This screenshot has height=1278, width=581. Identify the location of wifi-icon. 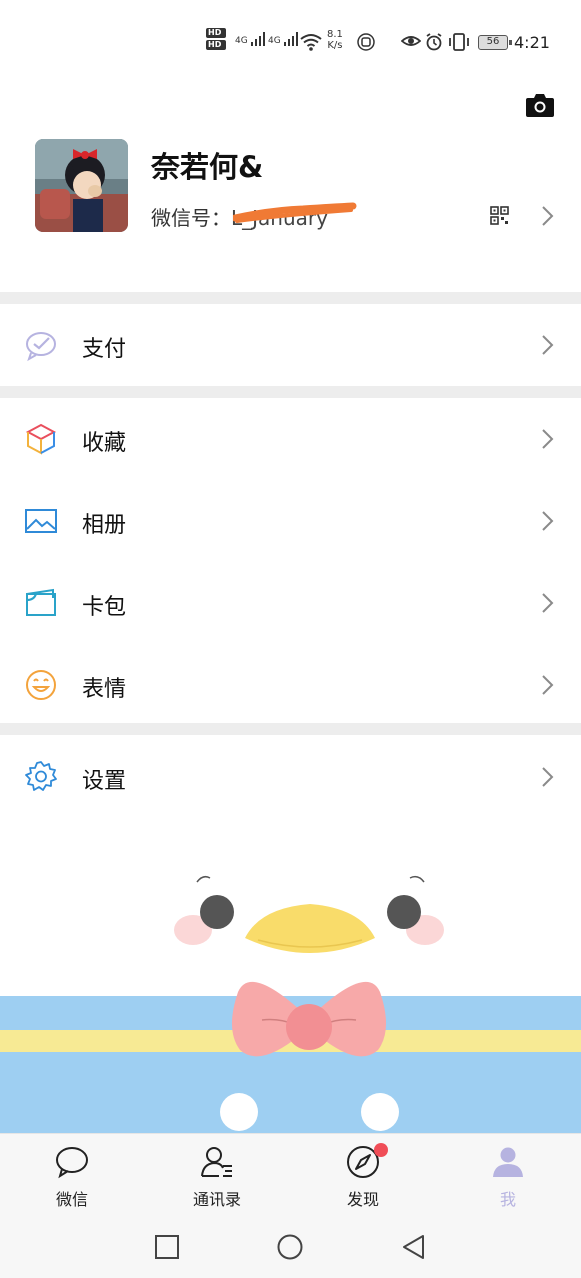
(311, 42).